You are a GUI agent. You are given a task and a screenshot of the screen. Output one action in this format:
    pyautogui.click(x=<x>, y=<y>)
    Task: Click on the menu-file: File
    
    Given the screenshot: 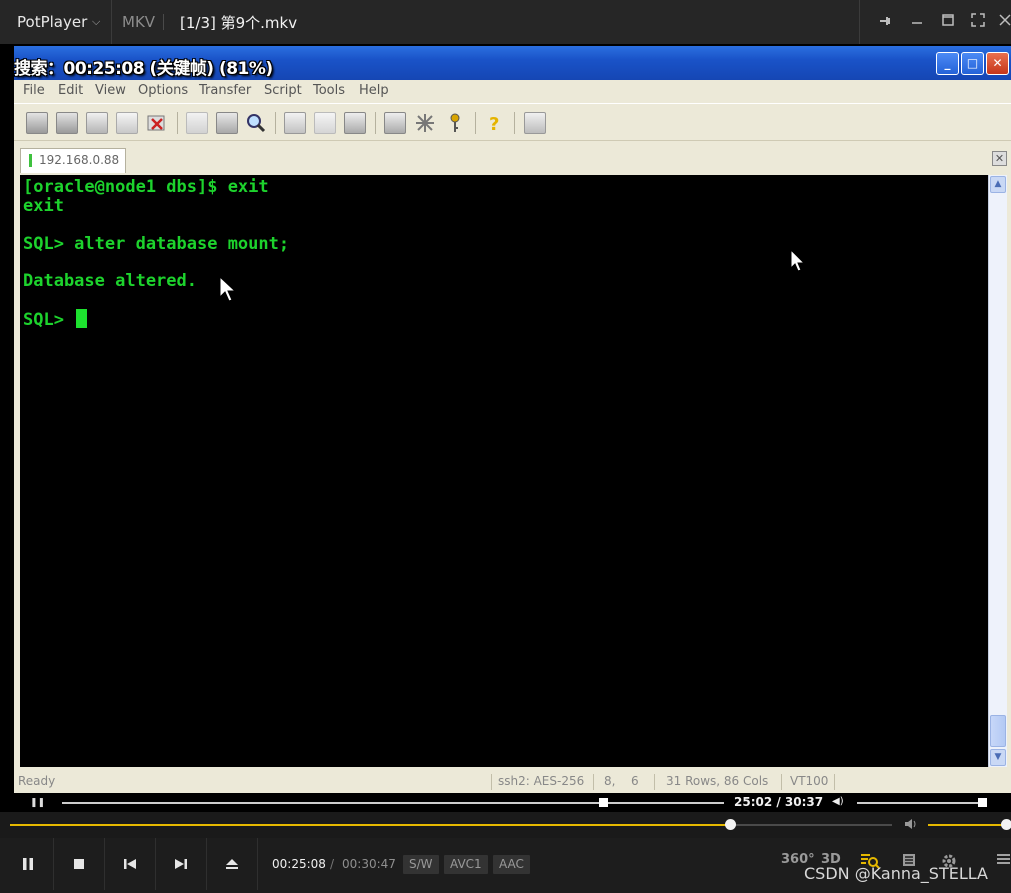 What is the action you would take?
    pyautogui.click(x=34, y=90)
    